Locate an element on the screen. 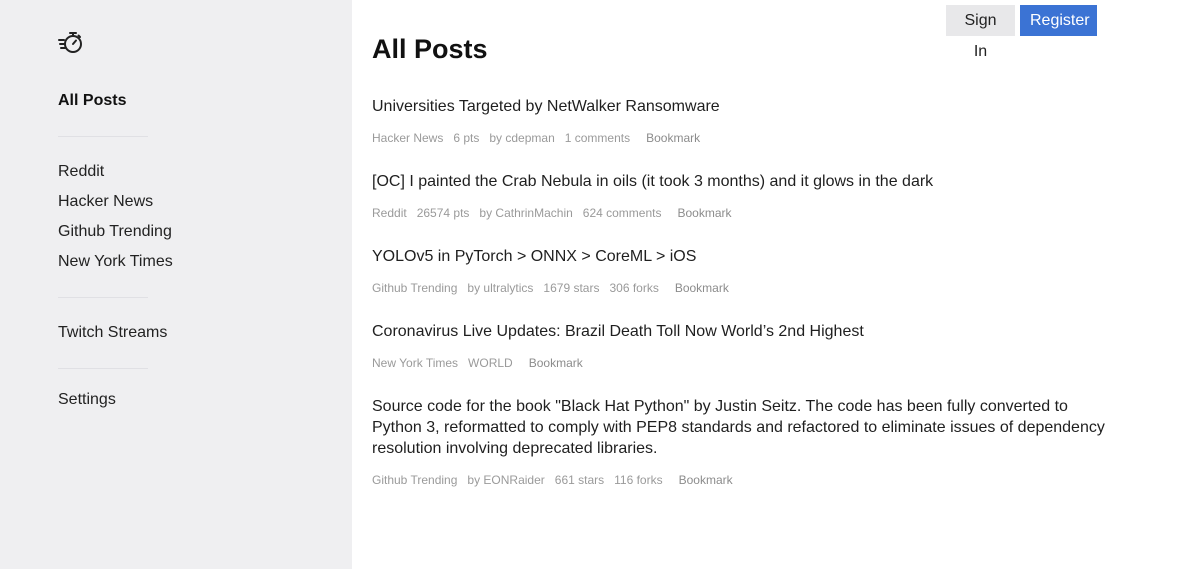 The width and height of the screenshot is (1201, 569). post-forks: 306 forks is located at coordinates (634, 288).